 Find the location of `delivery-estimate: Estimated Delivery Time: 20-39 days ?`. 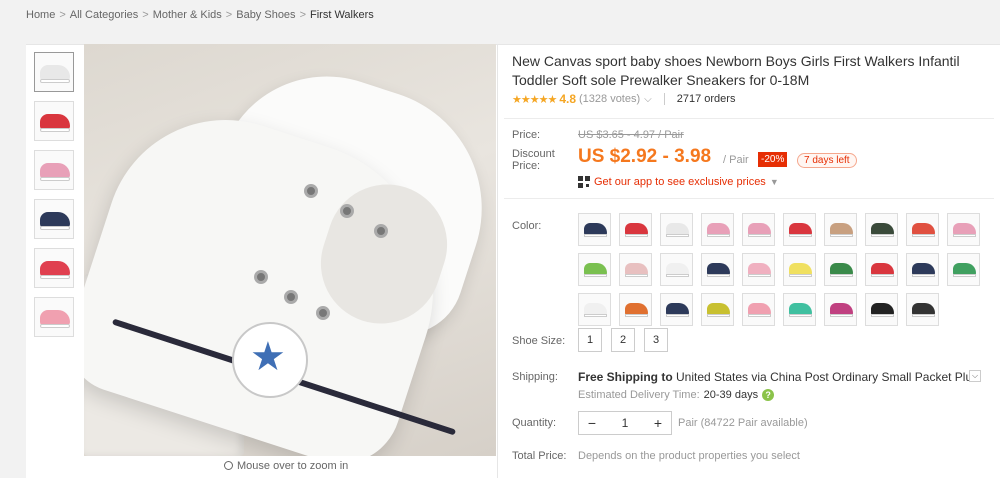

delivery-estimate: Estimated Delivery Time: 20-39 days ? is located at coordinates (676, 395).